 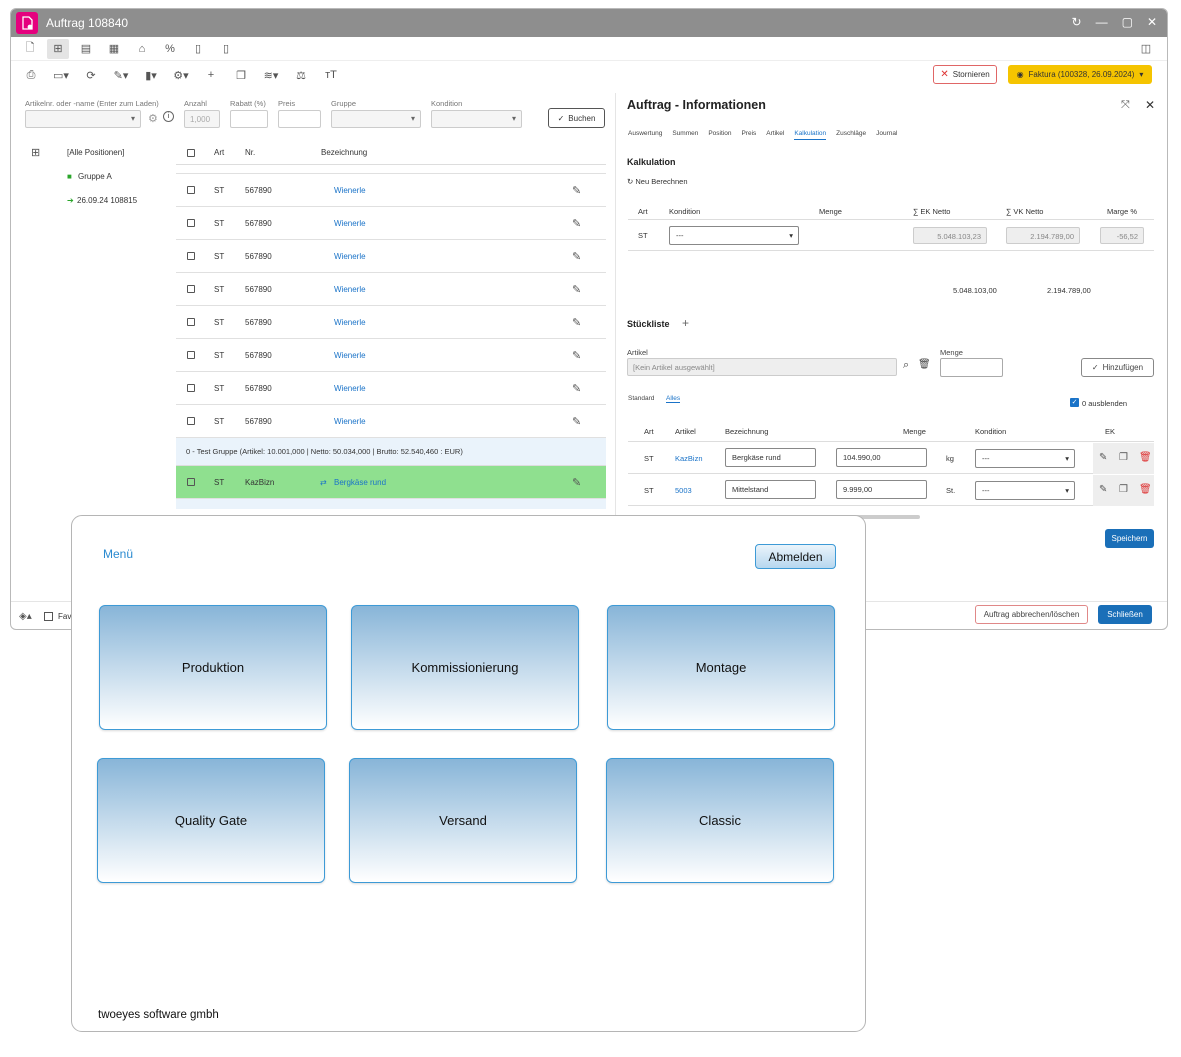 What do you see at coordinates (463, 820) in the screenshot?
I see `tile-versand: Versand` at bounding box center [463, 820].